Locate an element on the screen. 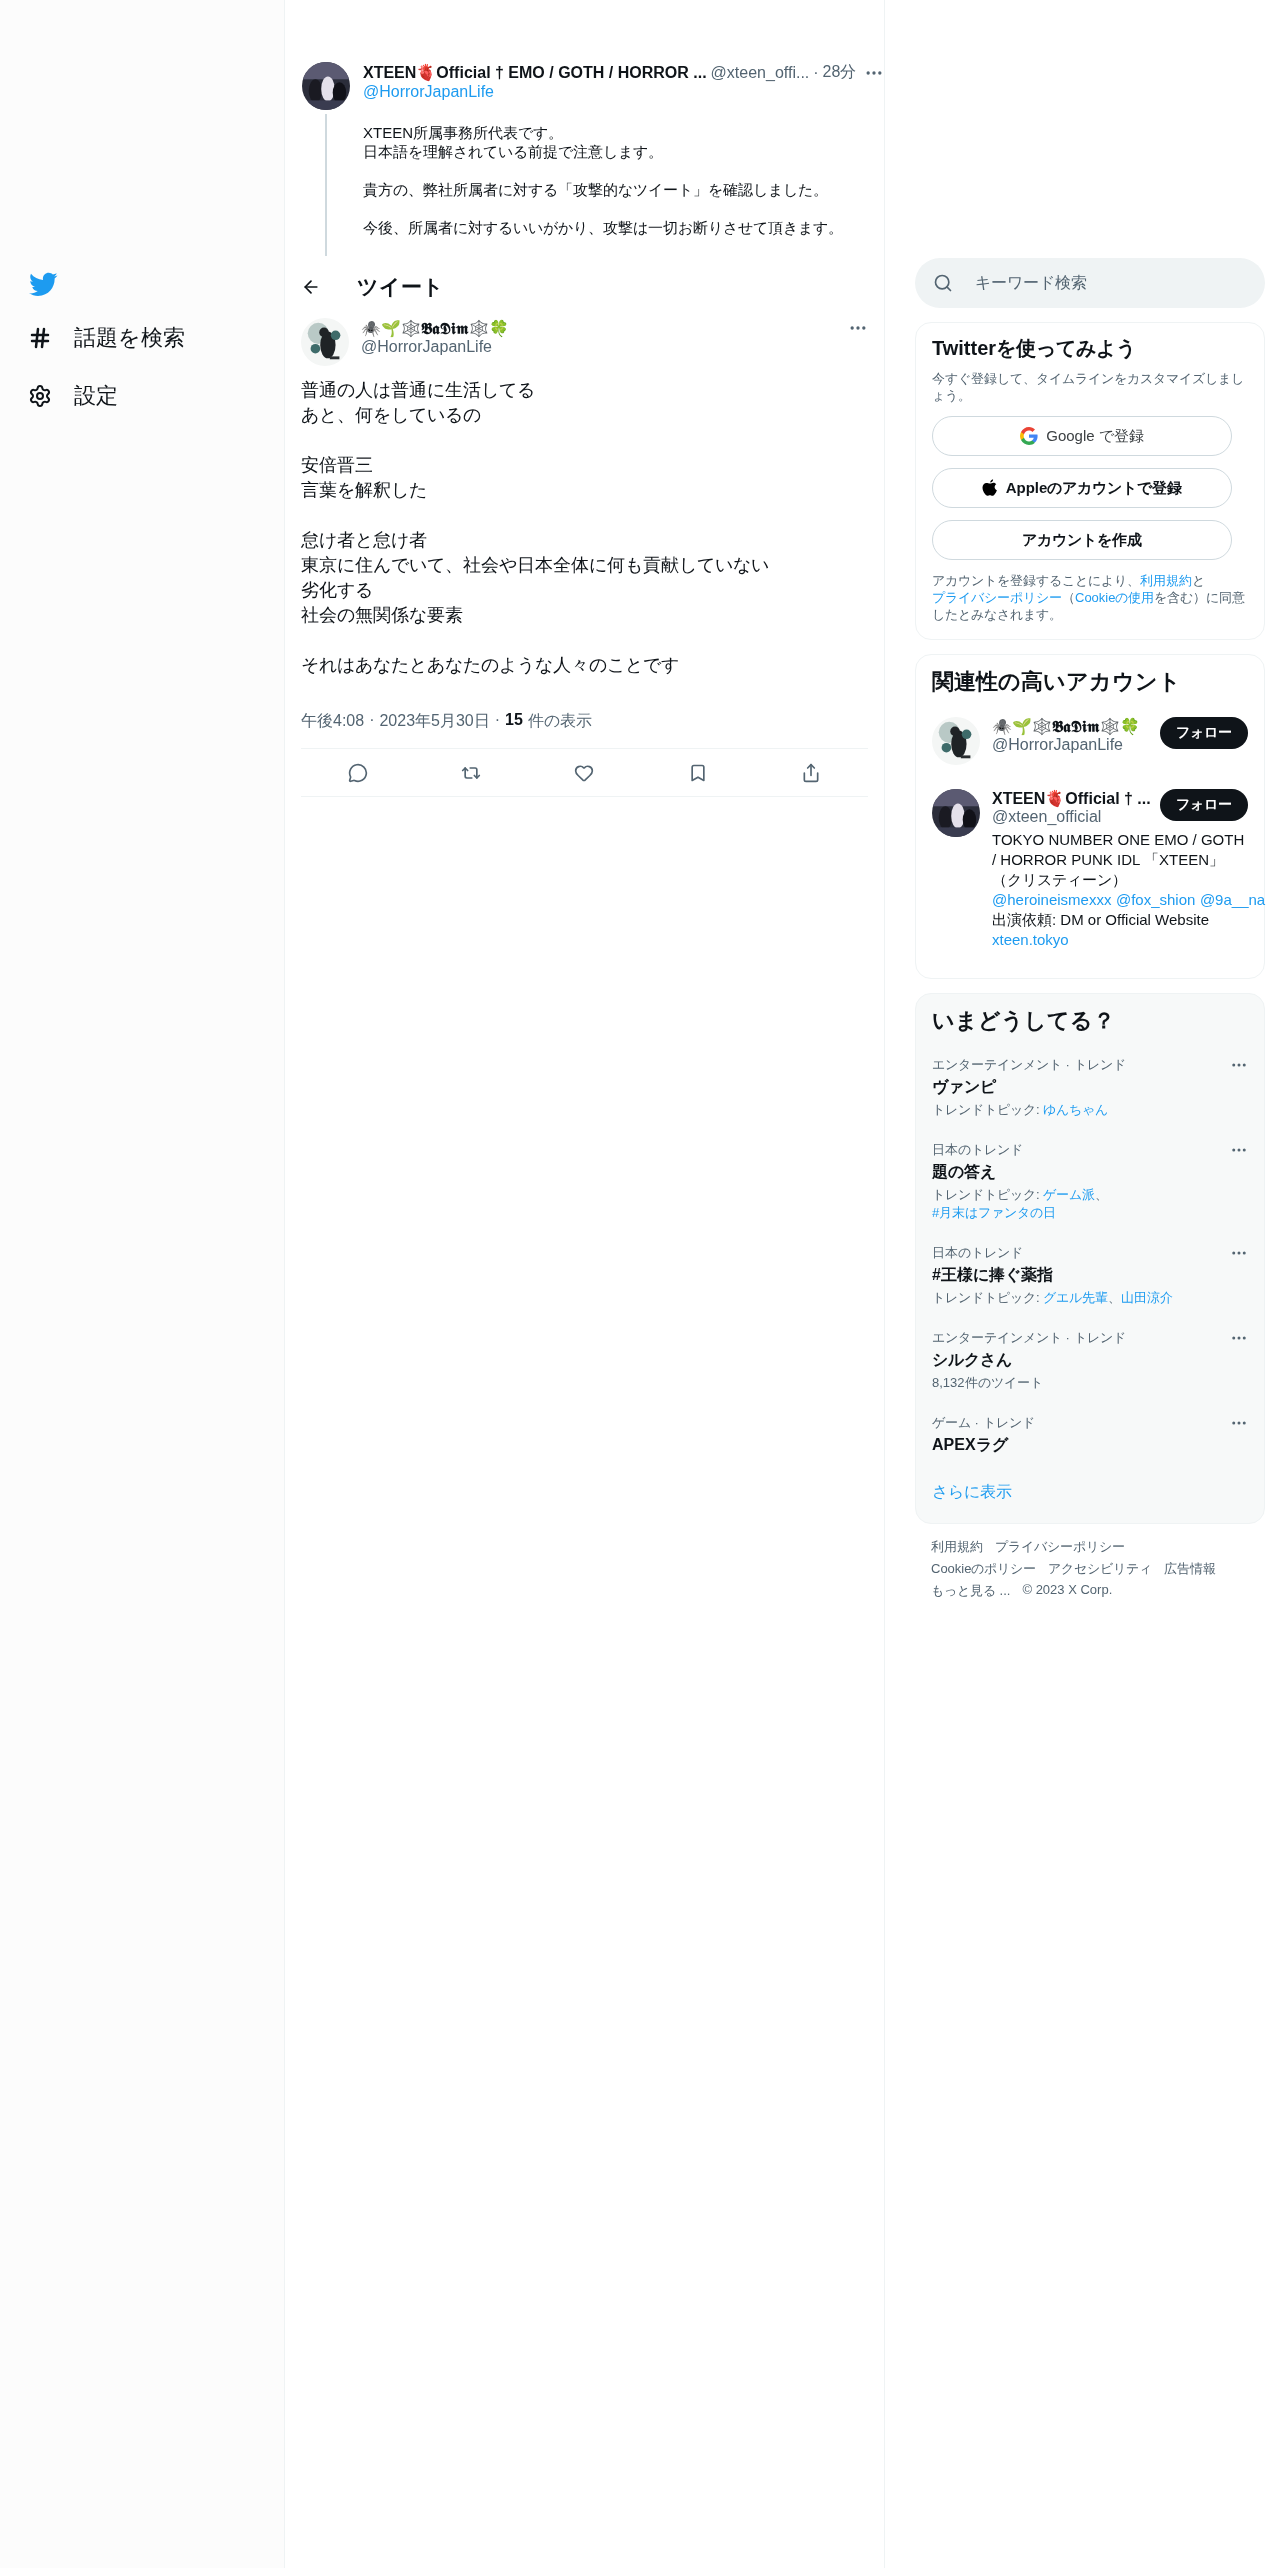 This screenshot has width=1284, height=2568. apple-logo-icon is located at coordinates (989, 488).